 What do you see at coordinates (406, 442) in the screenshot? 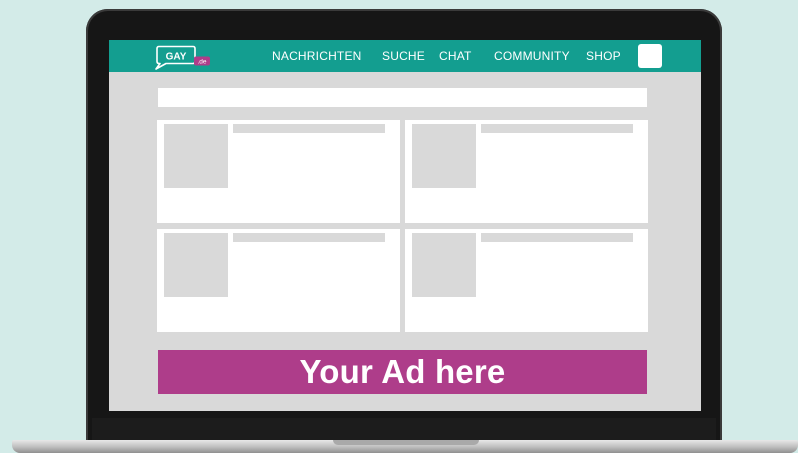
I see `laptop-base-notch` at bounding box center [406, 442].